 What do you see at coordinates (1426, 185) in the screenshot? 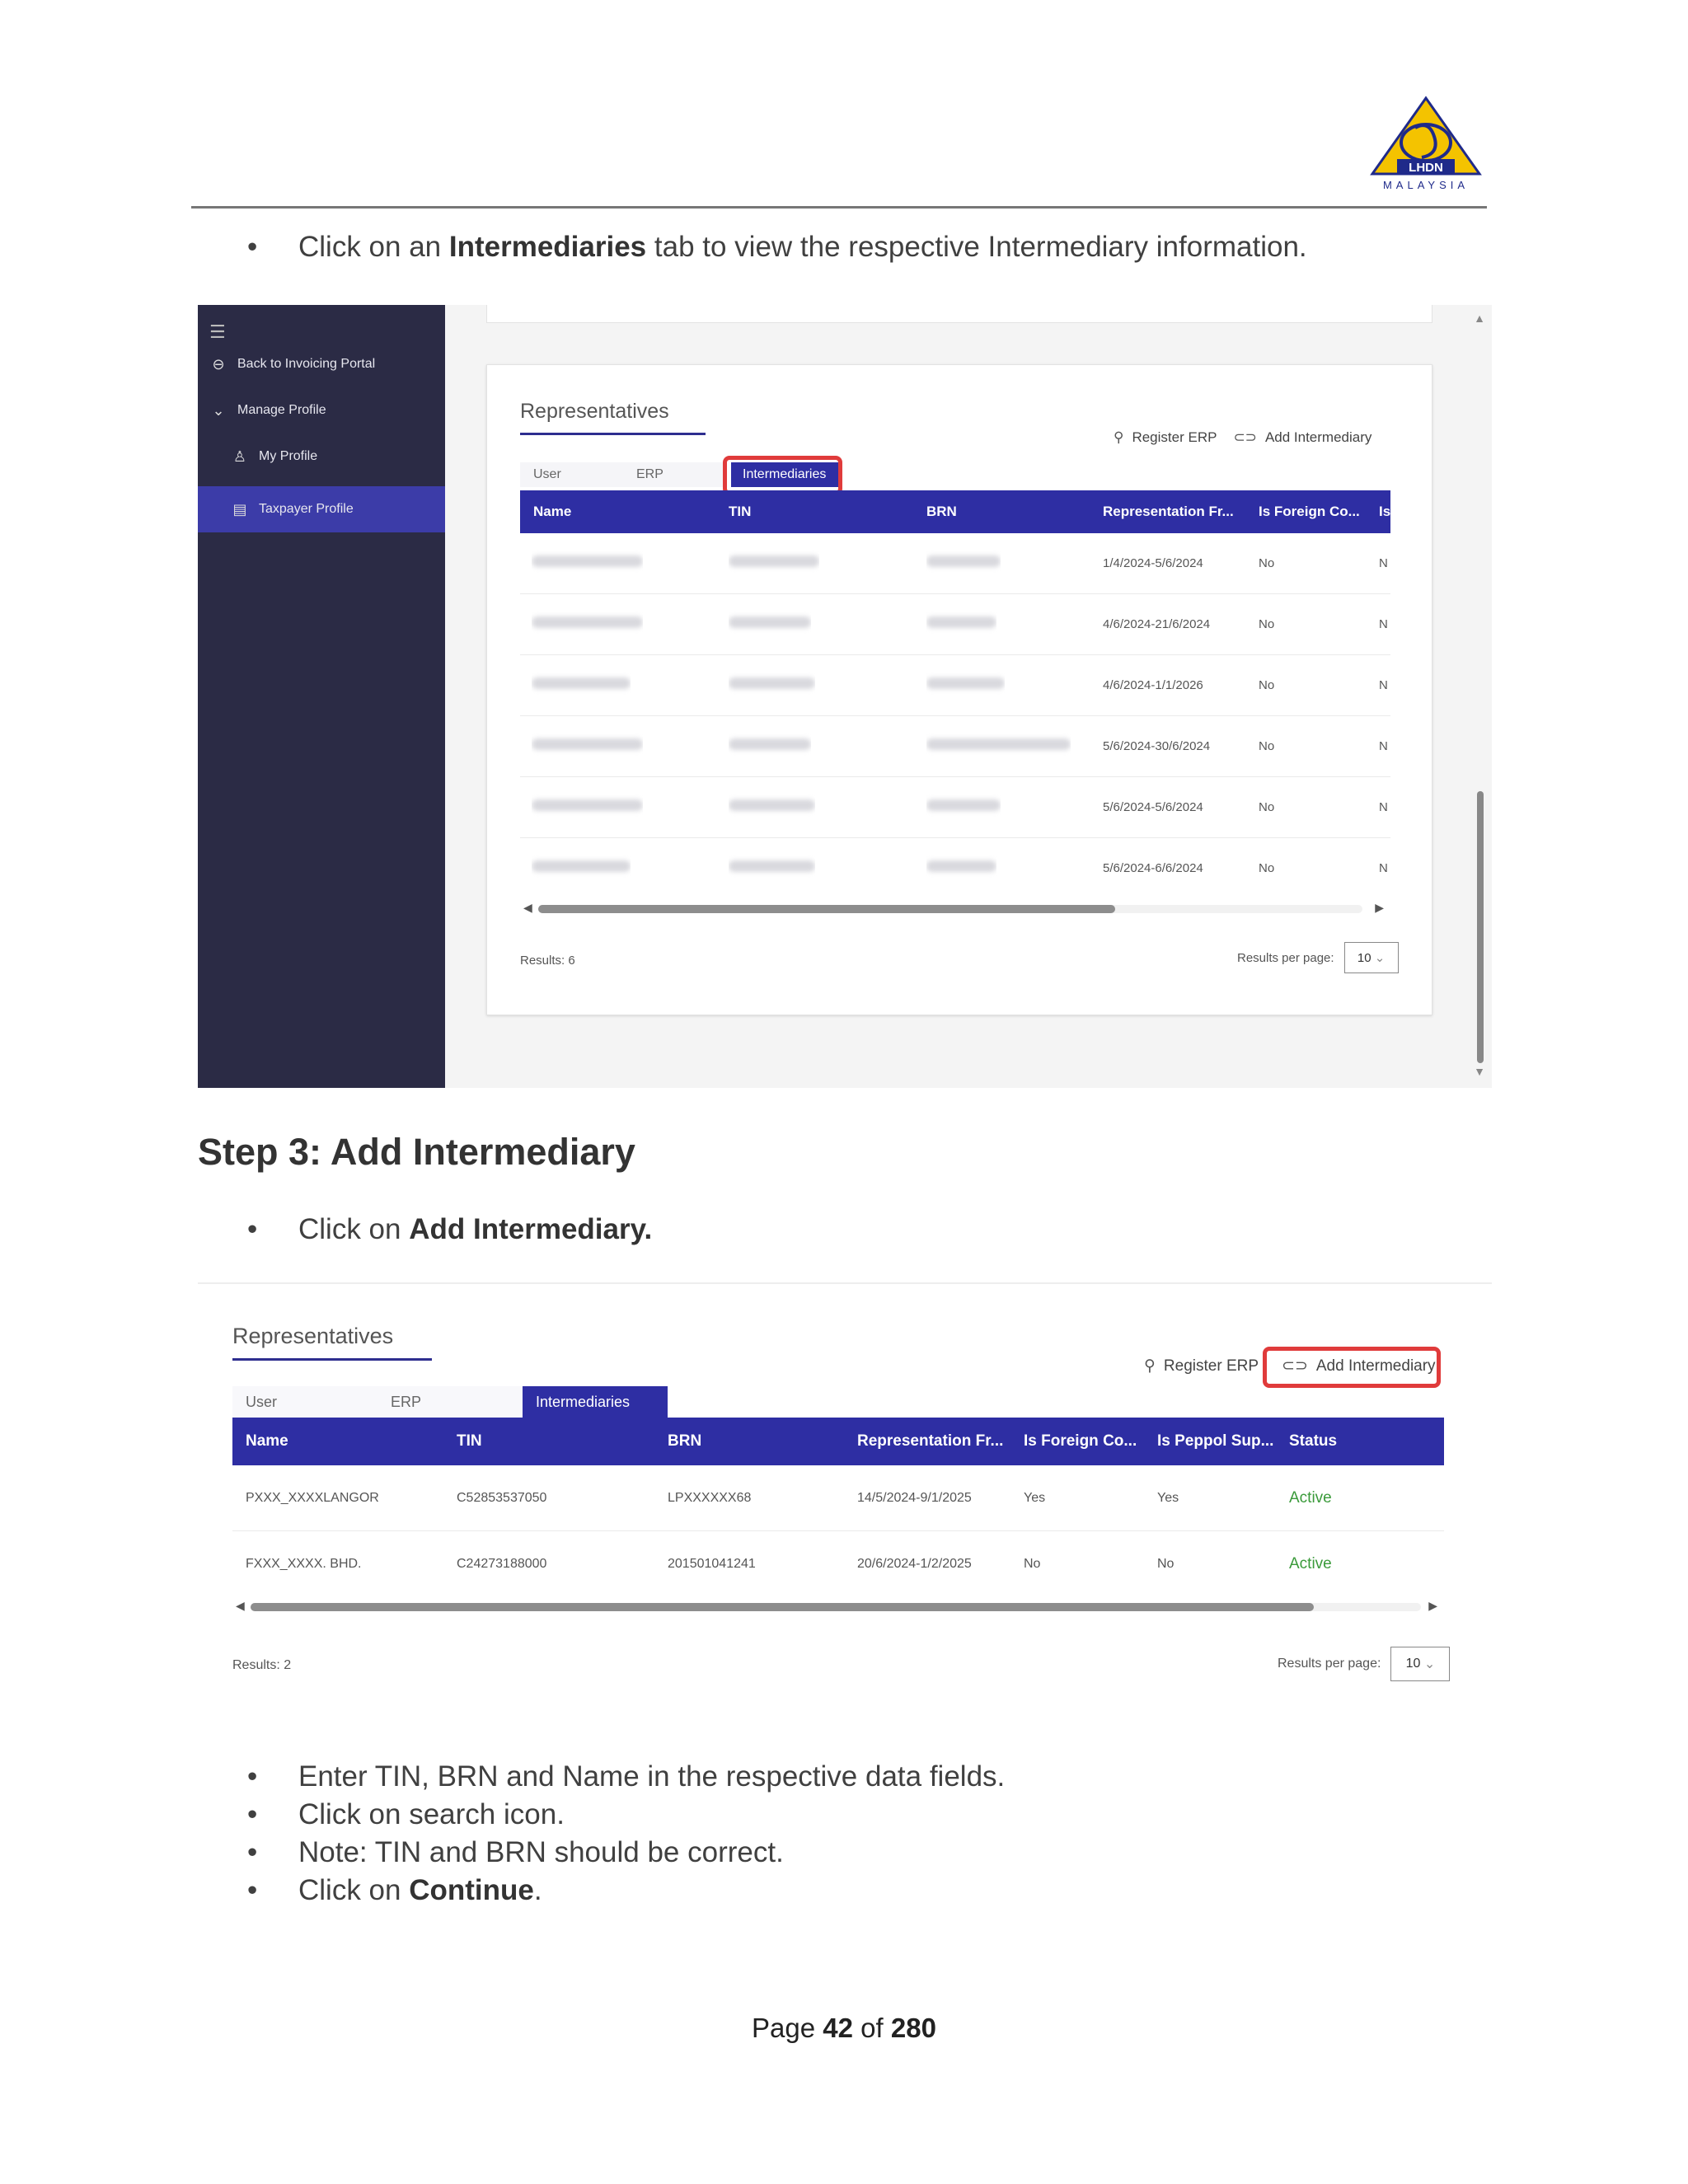
I see `logo-subtext: MALAYSIA` at bounding box center [1426, 185].